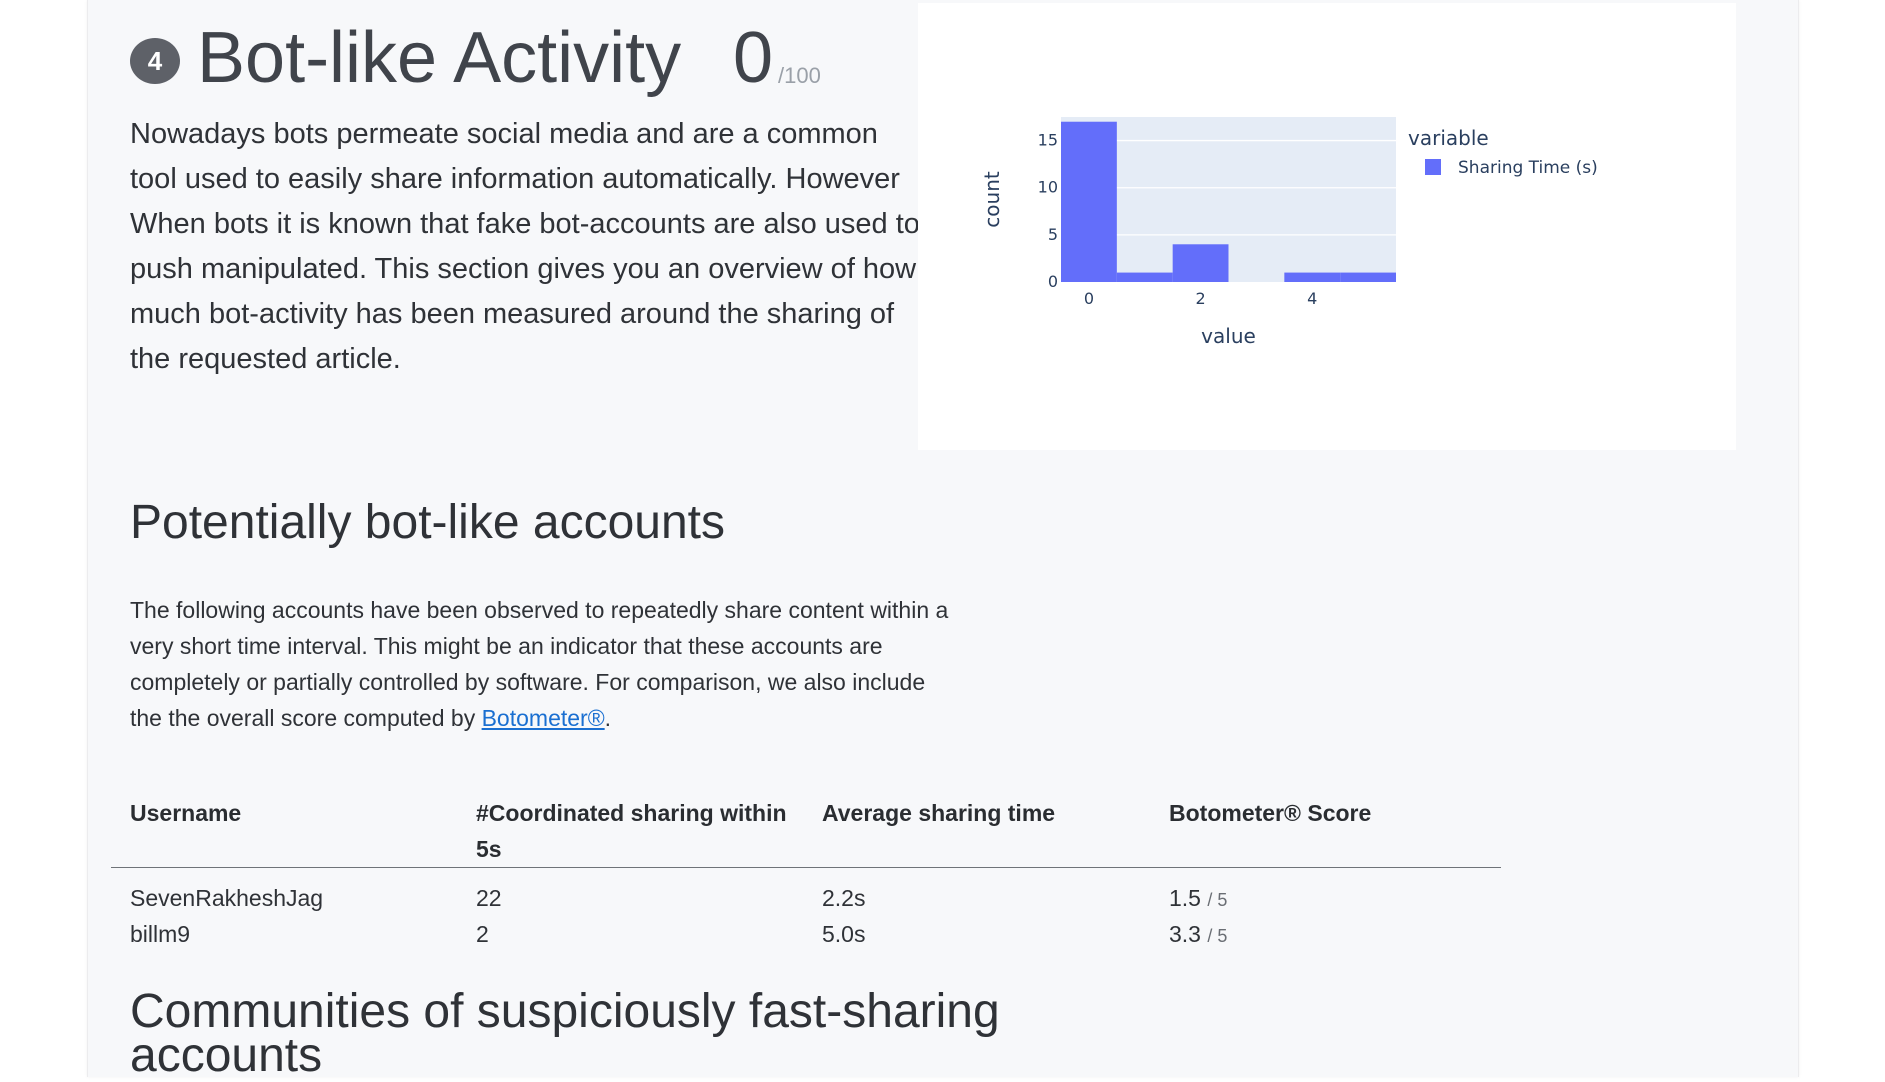 This screenshot has width=1885, height=1082. I want to click on column-header-username: Username, so click(186, 813).